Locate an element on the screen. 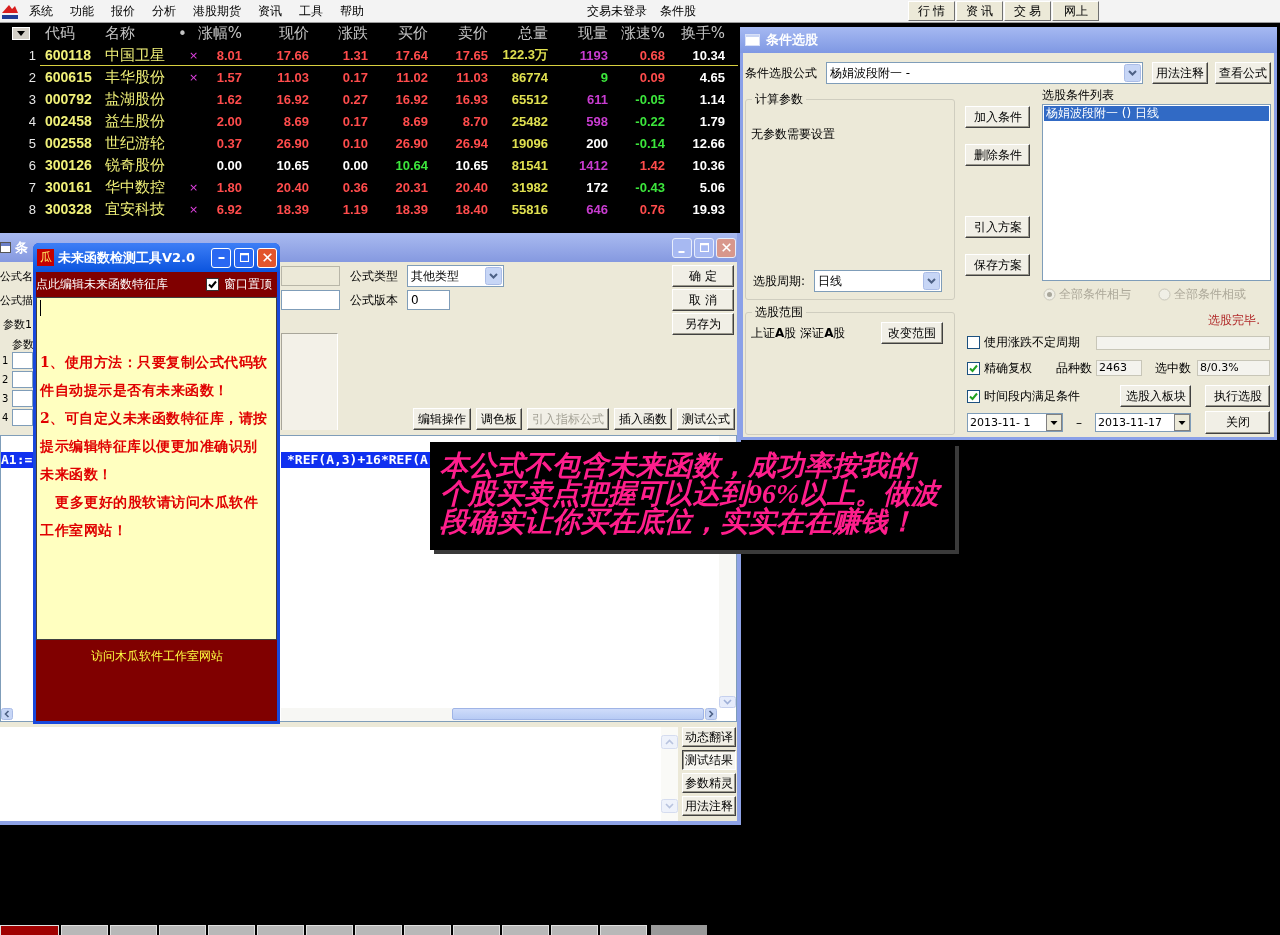 This screenshot has height=935, width=1280. side-tab: 测试结果 is located at coordinates (709, 760).